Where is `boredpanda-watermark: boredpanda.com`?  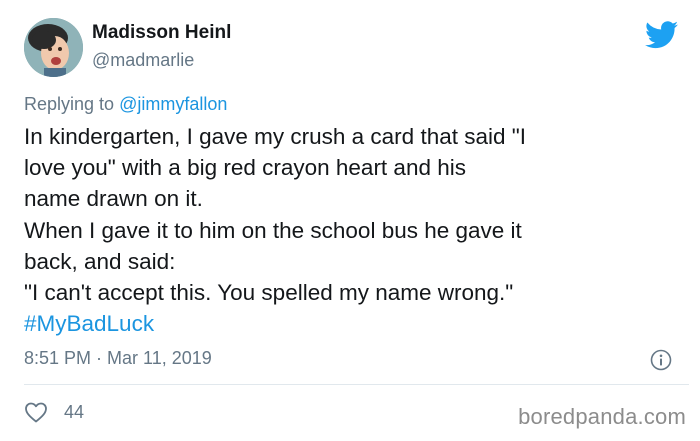
boredpanda-watermark: boredpanda.com is located at coordinates (602, 416).